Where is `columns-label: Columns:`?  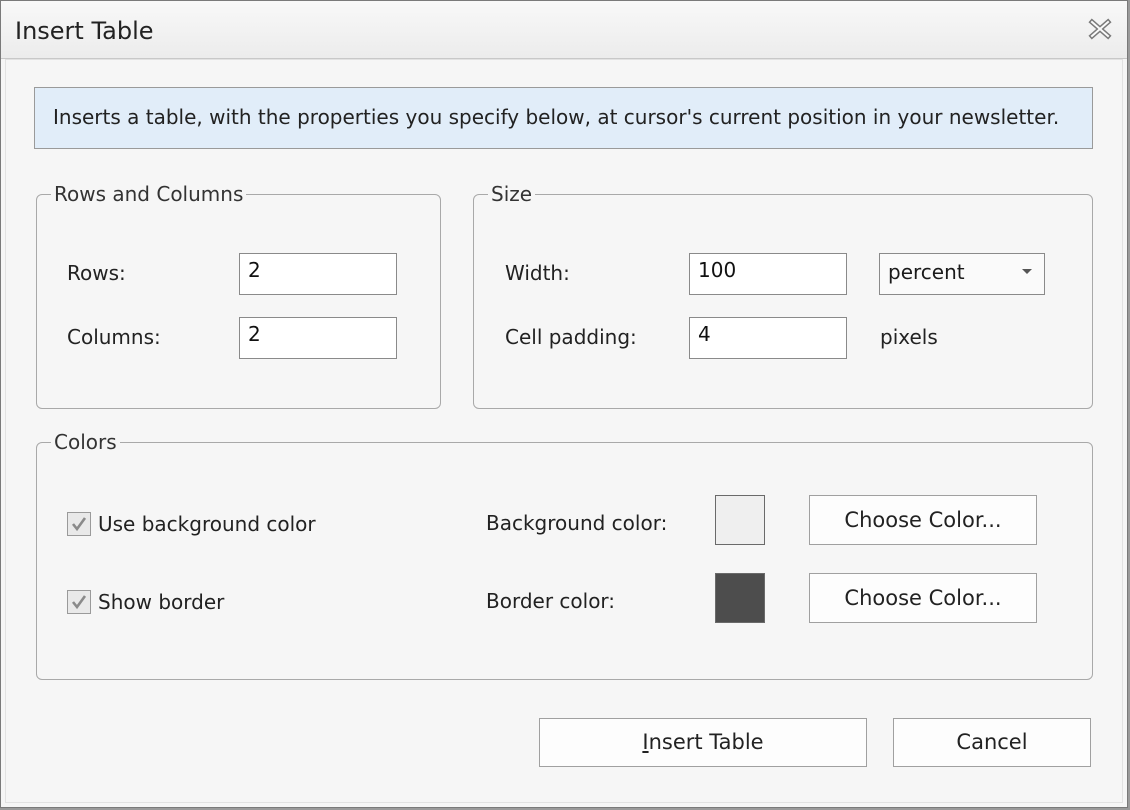 columns-label: Columns: is located at coordinates (114, 337).